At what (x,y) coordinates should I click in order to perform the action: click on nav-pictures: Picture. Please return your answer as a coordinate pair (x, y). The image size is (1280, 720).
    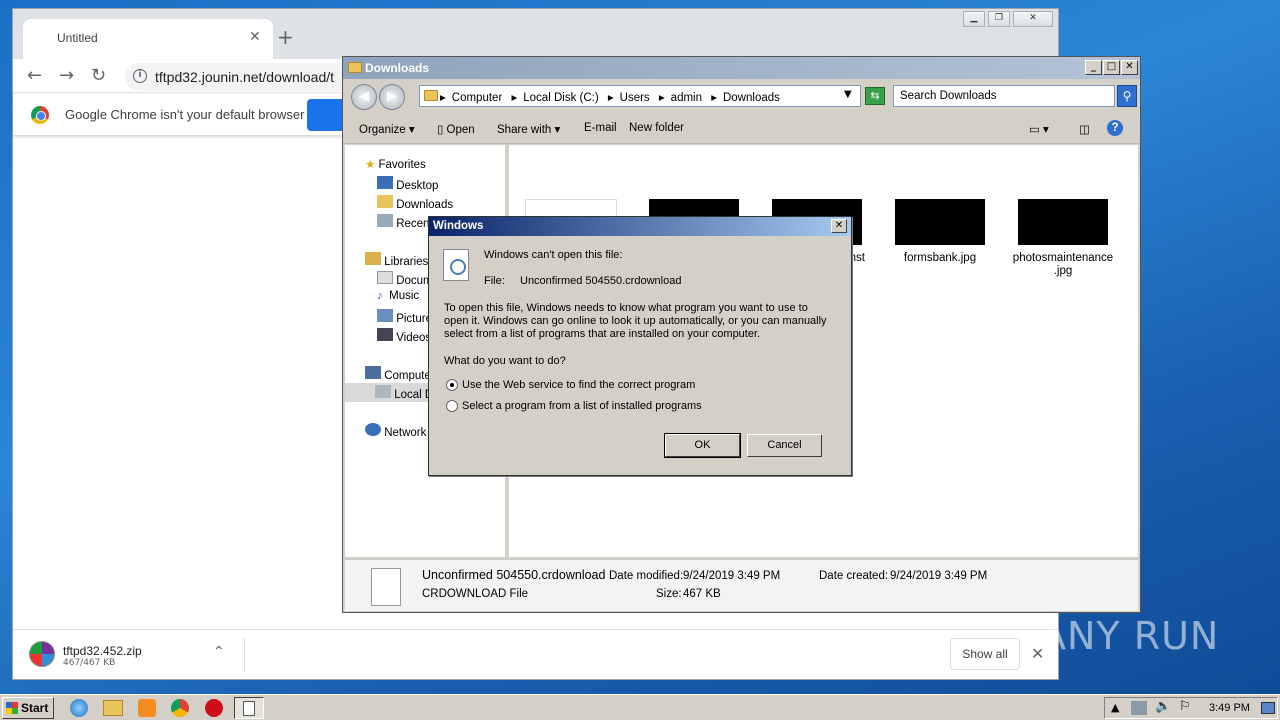
    Looking at the image, I should click on (404, 317).